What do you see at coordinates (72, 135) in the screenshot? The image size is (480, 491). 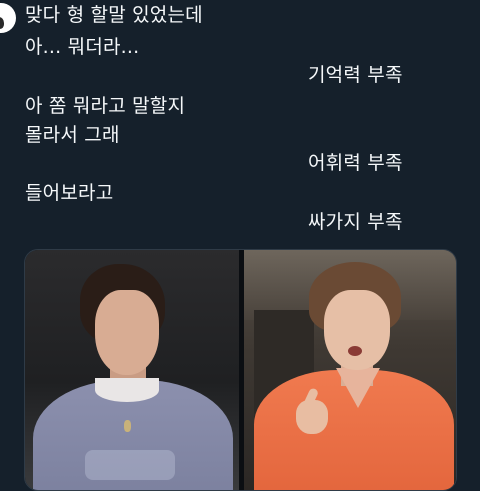 I see `tweet-text-line: 몰라서 그래` at bounding box center [72, 135].